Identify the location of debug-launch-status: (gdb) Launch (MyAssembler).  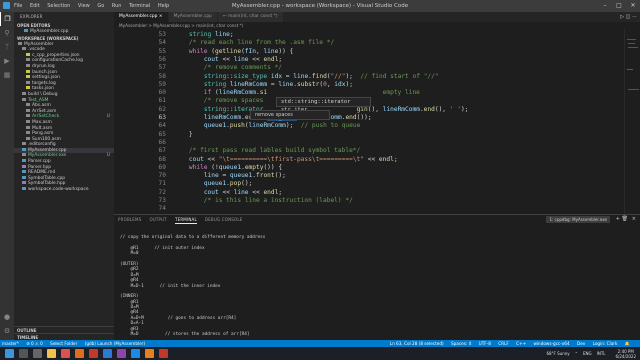
(115, 343).